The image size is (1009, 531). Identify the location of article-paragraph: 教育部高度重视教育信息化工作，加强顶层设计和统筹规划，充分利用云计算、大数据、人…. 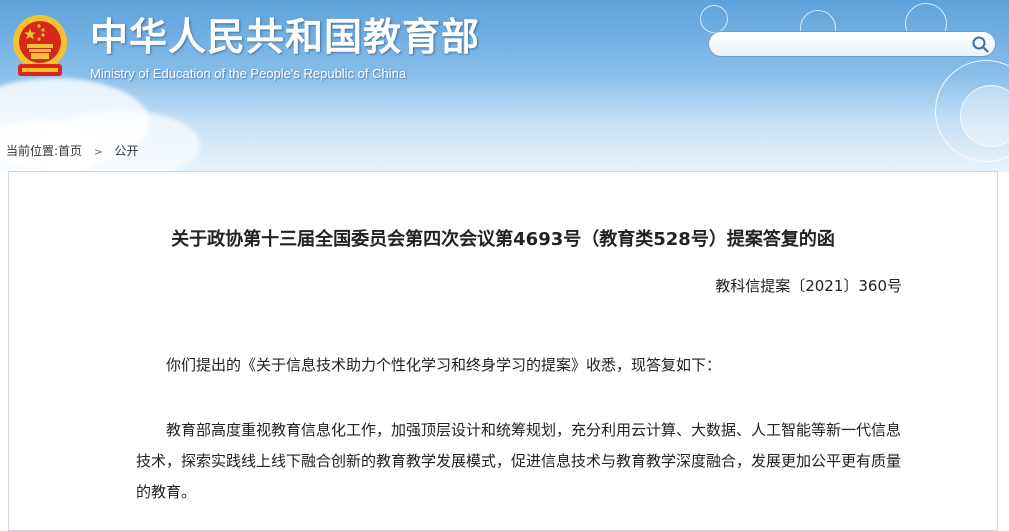
(519, 461).